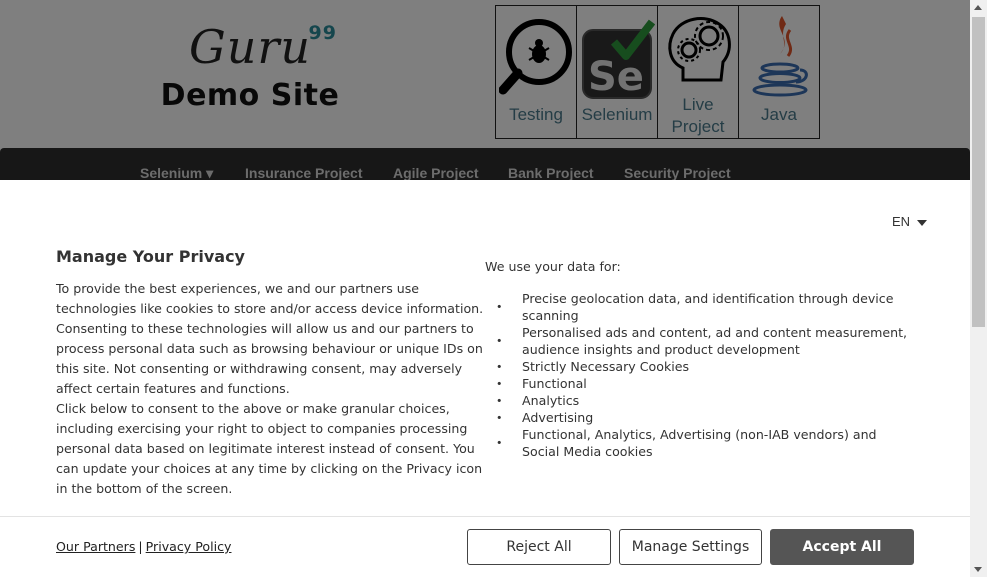 This screenshot has height=577, width=987. What do you see at coordinates (95, 546) in the screenshot?
I see `our-partners-link: Our Partners` at bounding box center [95, 546].